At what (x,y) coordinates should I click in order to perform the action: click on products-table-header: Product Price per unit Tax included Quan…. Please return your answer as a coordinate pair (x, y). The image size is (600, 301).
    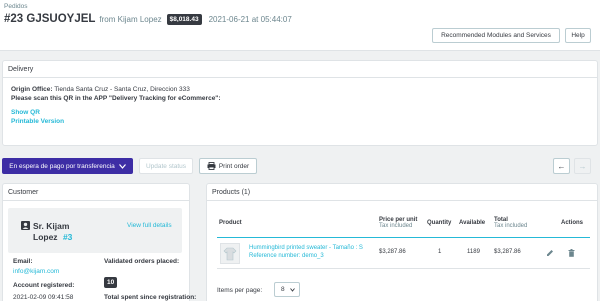
    Looking at the image, I should click on (403, 227).